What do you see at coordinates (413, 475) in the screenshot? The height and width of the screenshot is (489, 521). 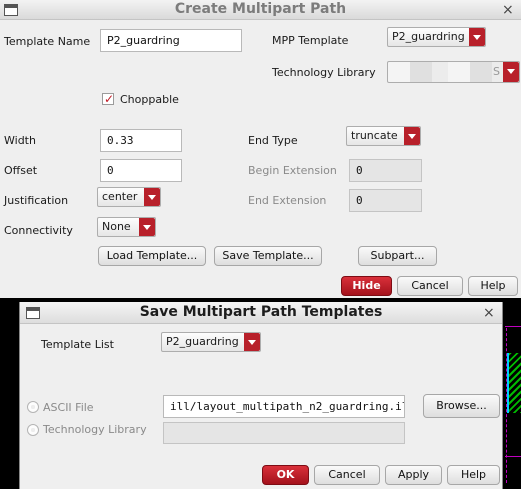 I see `apply-button: Apply` at bounding box center [413, 475].